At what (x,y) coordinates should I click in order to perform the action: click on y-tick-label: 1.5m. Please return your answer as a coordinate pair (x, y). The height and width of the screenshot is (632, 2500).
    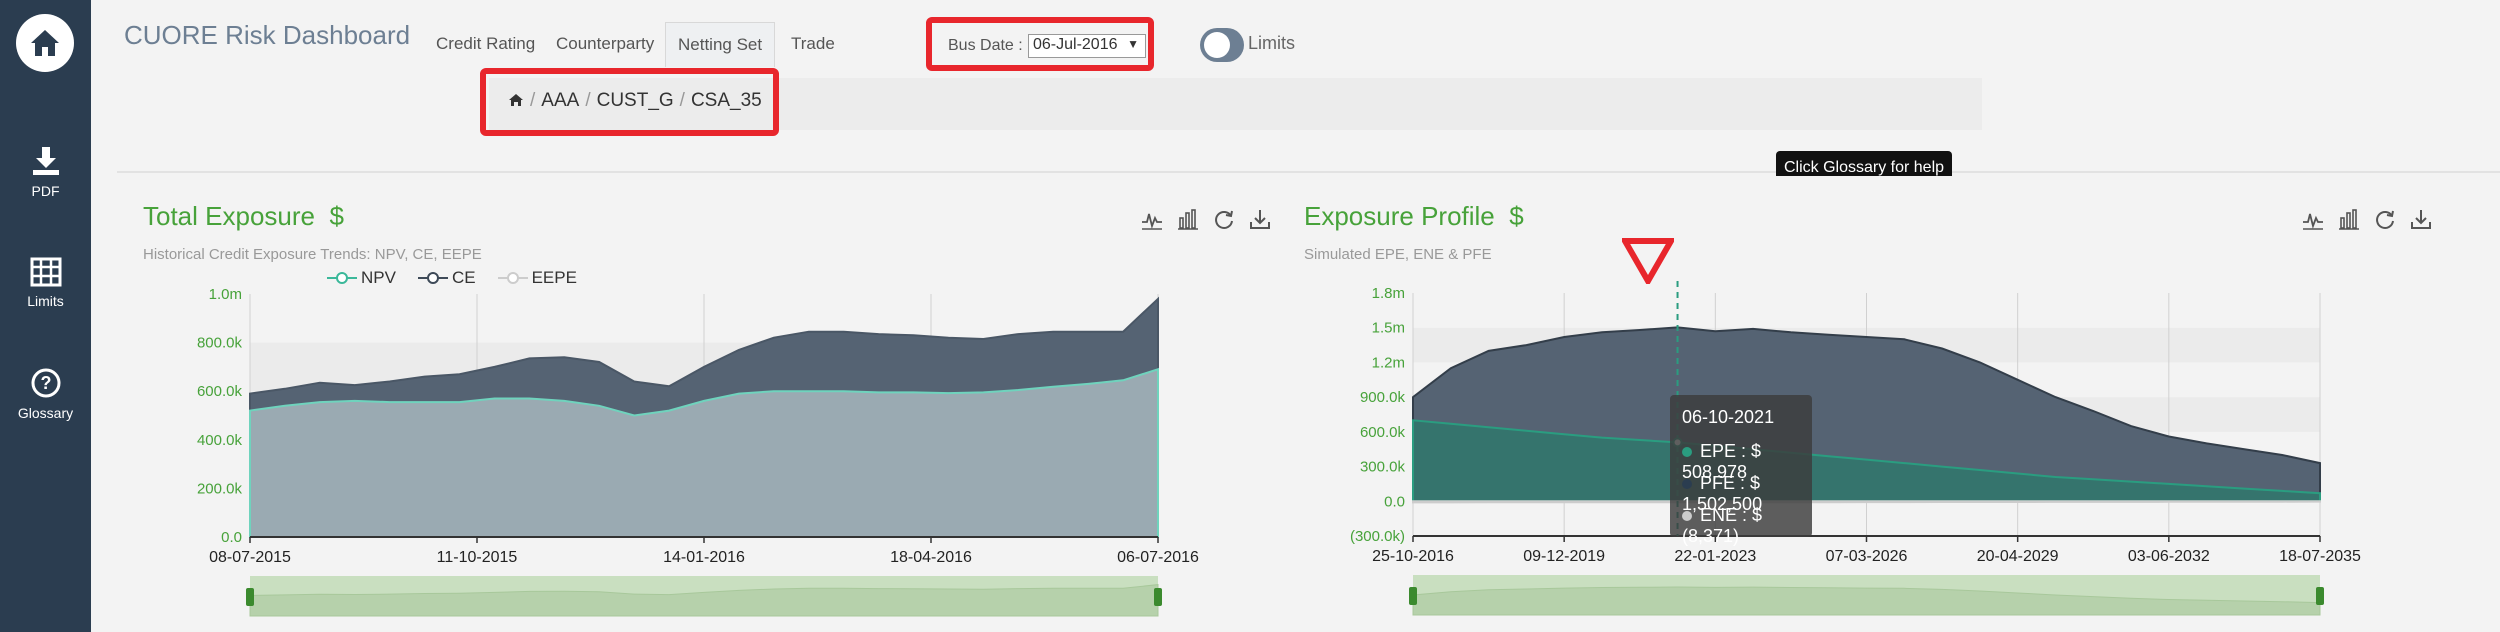
    Looking at the image, I should click on (1388, 328).